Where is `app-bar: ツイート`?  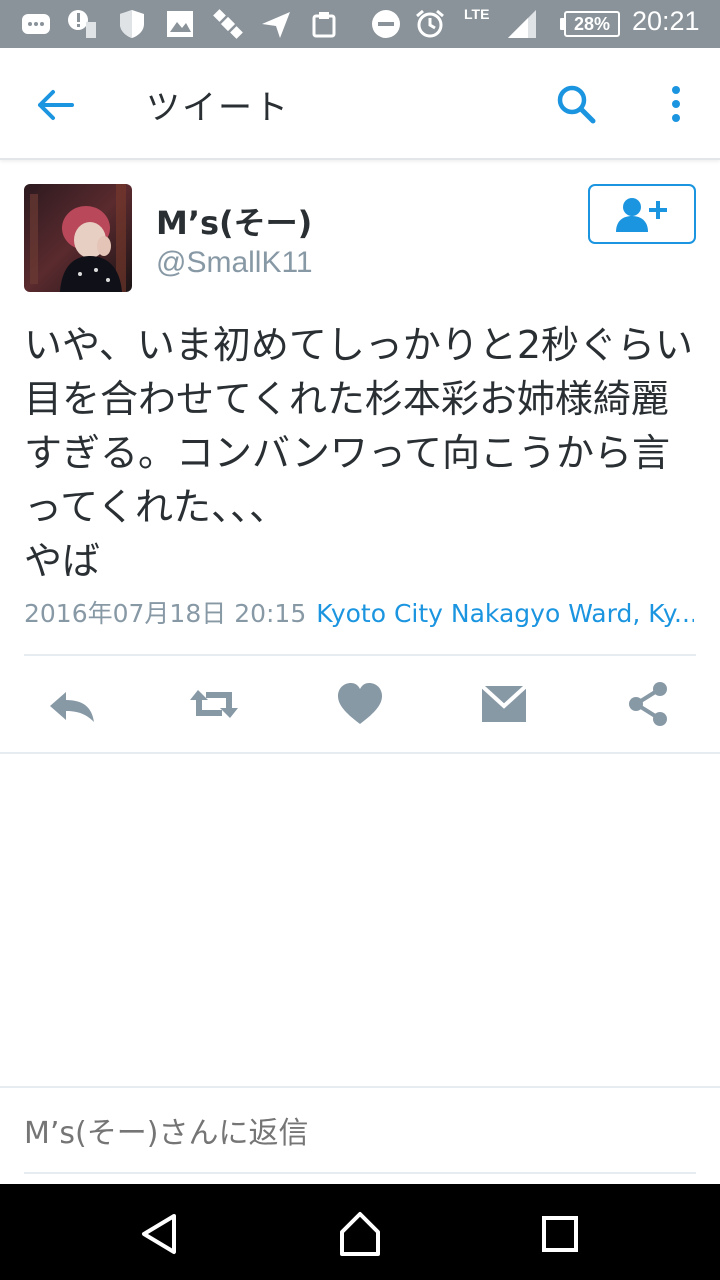 app-bar: ツイート is located at coordinates (360, 104).